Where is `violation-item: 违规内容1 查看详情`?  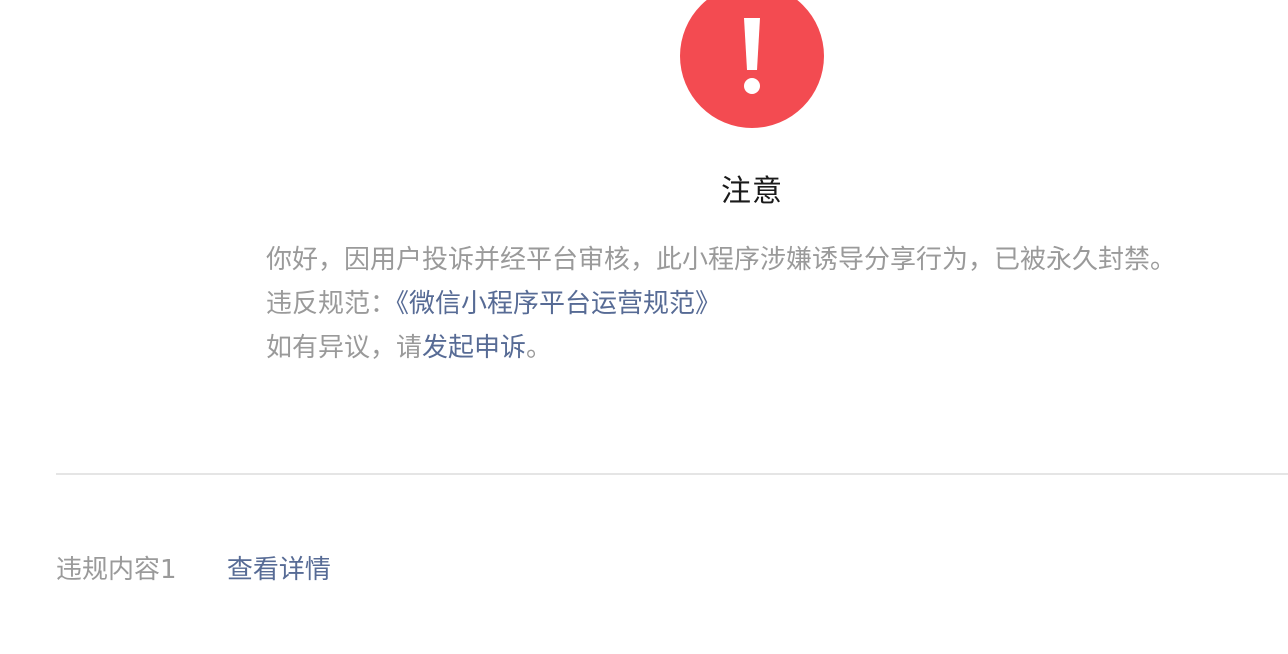 violation-item: 违规内容1 查看详情 is located at coordinates (193, 570).